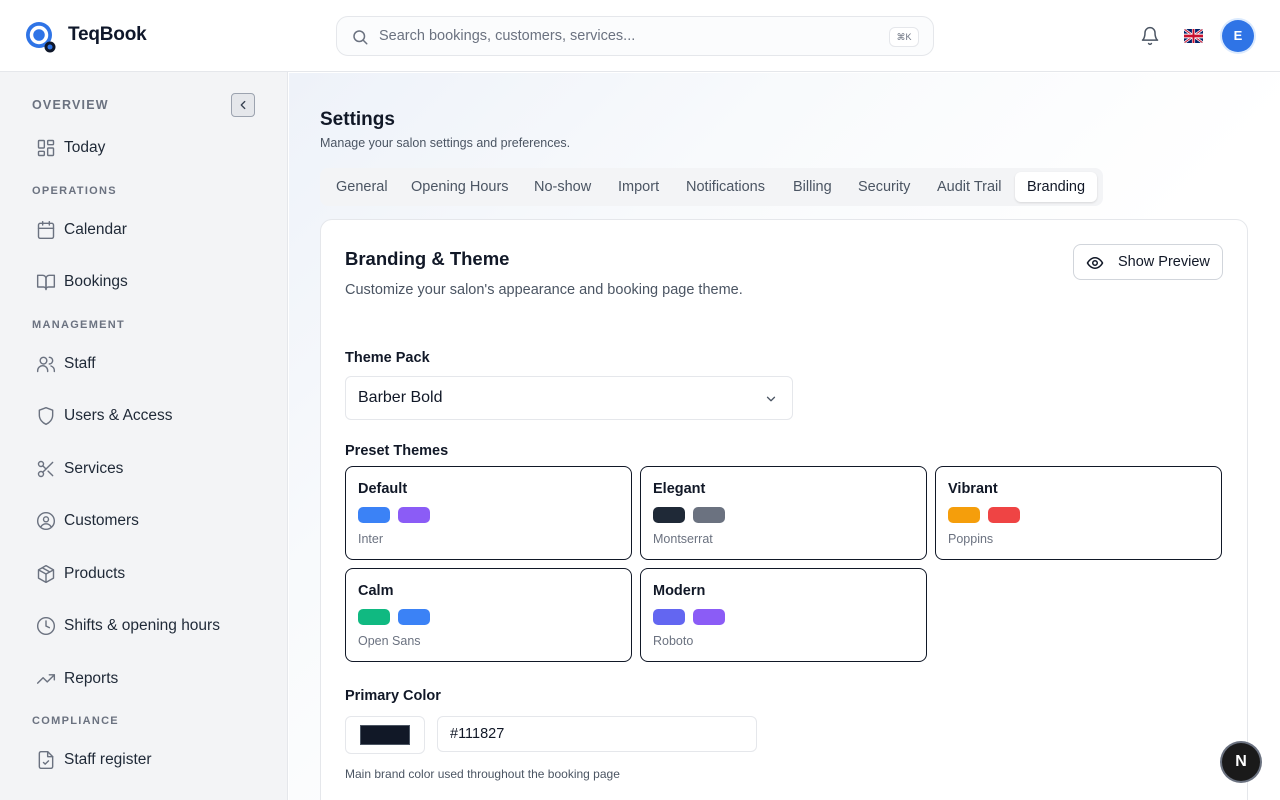  What do you see at coordinates (46, 230) in the screenshot?
I see `calendar-icon` at bounding box center [46, 230].